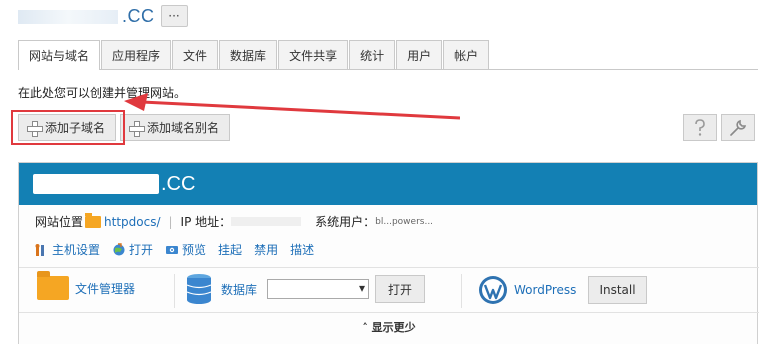  What do you see at coordinates (302, 249) in the screenshot?
I see `description-link: 描述` at bounding box center [302, 249].